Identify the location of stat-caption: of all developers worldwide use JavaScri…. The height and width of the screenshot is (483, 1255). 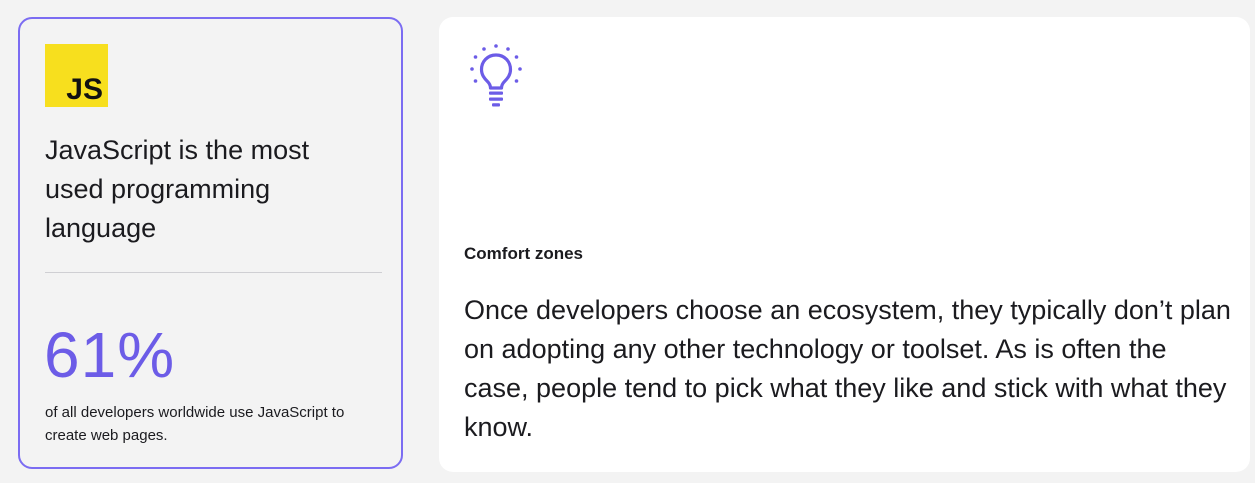
(195, 424).